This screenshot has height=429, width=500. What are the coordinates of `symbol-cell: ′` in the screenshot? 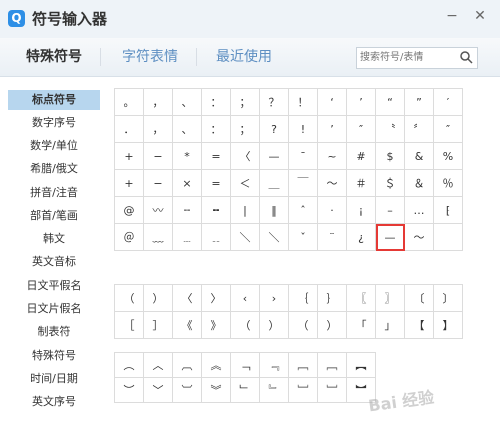 It's located at (448, 102).